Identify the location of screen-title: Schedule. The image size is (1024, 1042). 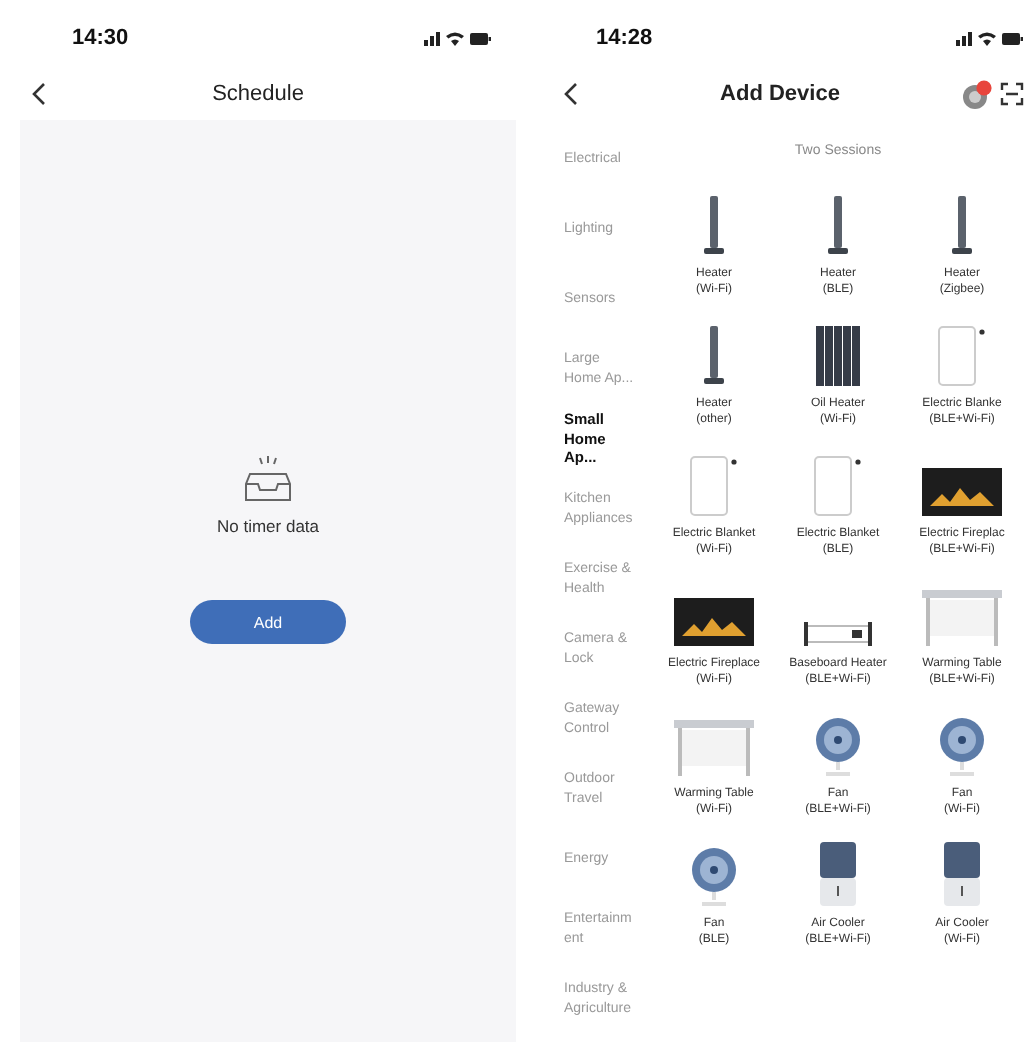
(258, 94).